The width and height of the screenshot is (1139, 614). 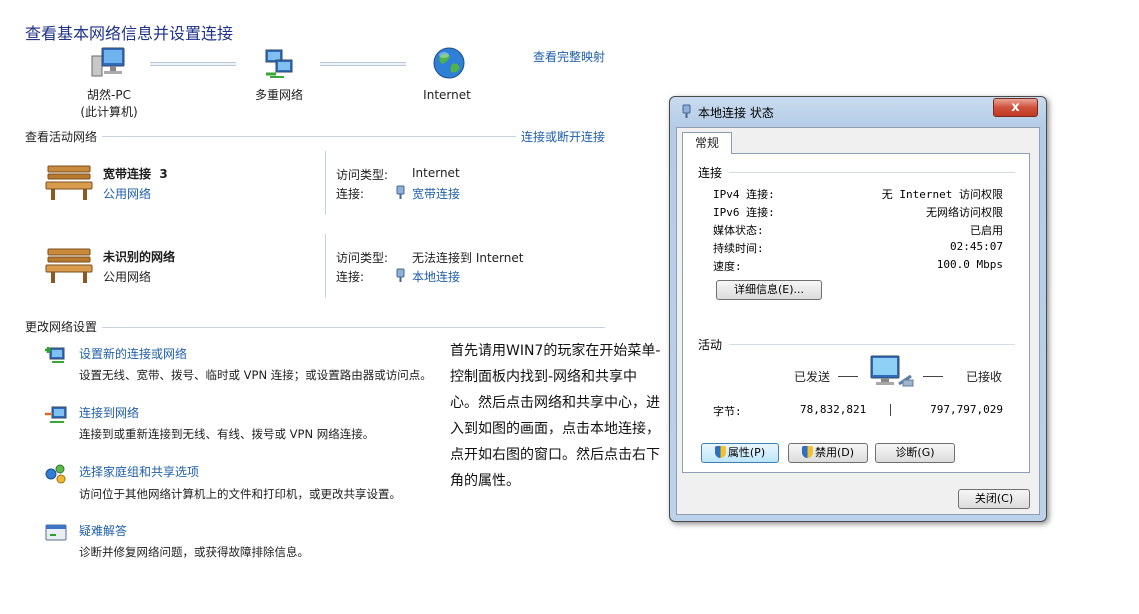 What do you see at coordinates (103, 530) in the screenshot?
I see `task-troubleshoot-link: 疑难解答` at bounding box center [103, 530].